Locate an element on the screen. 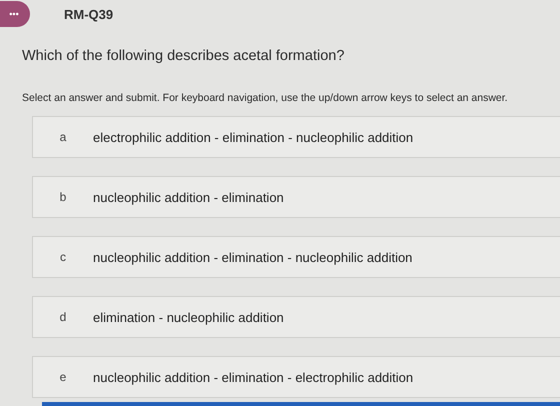 The width and height of the screenshot is (560, 406). option-text: nucleophilic addition - elimination is located at coordinates (188, 197).